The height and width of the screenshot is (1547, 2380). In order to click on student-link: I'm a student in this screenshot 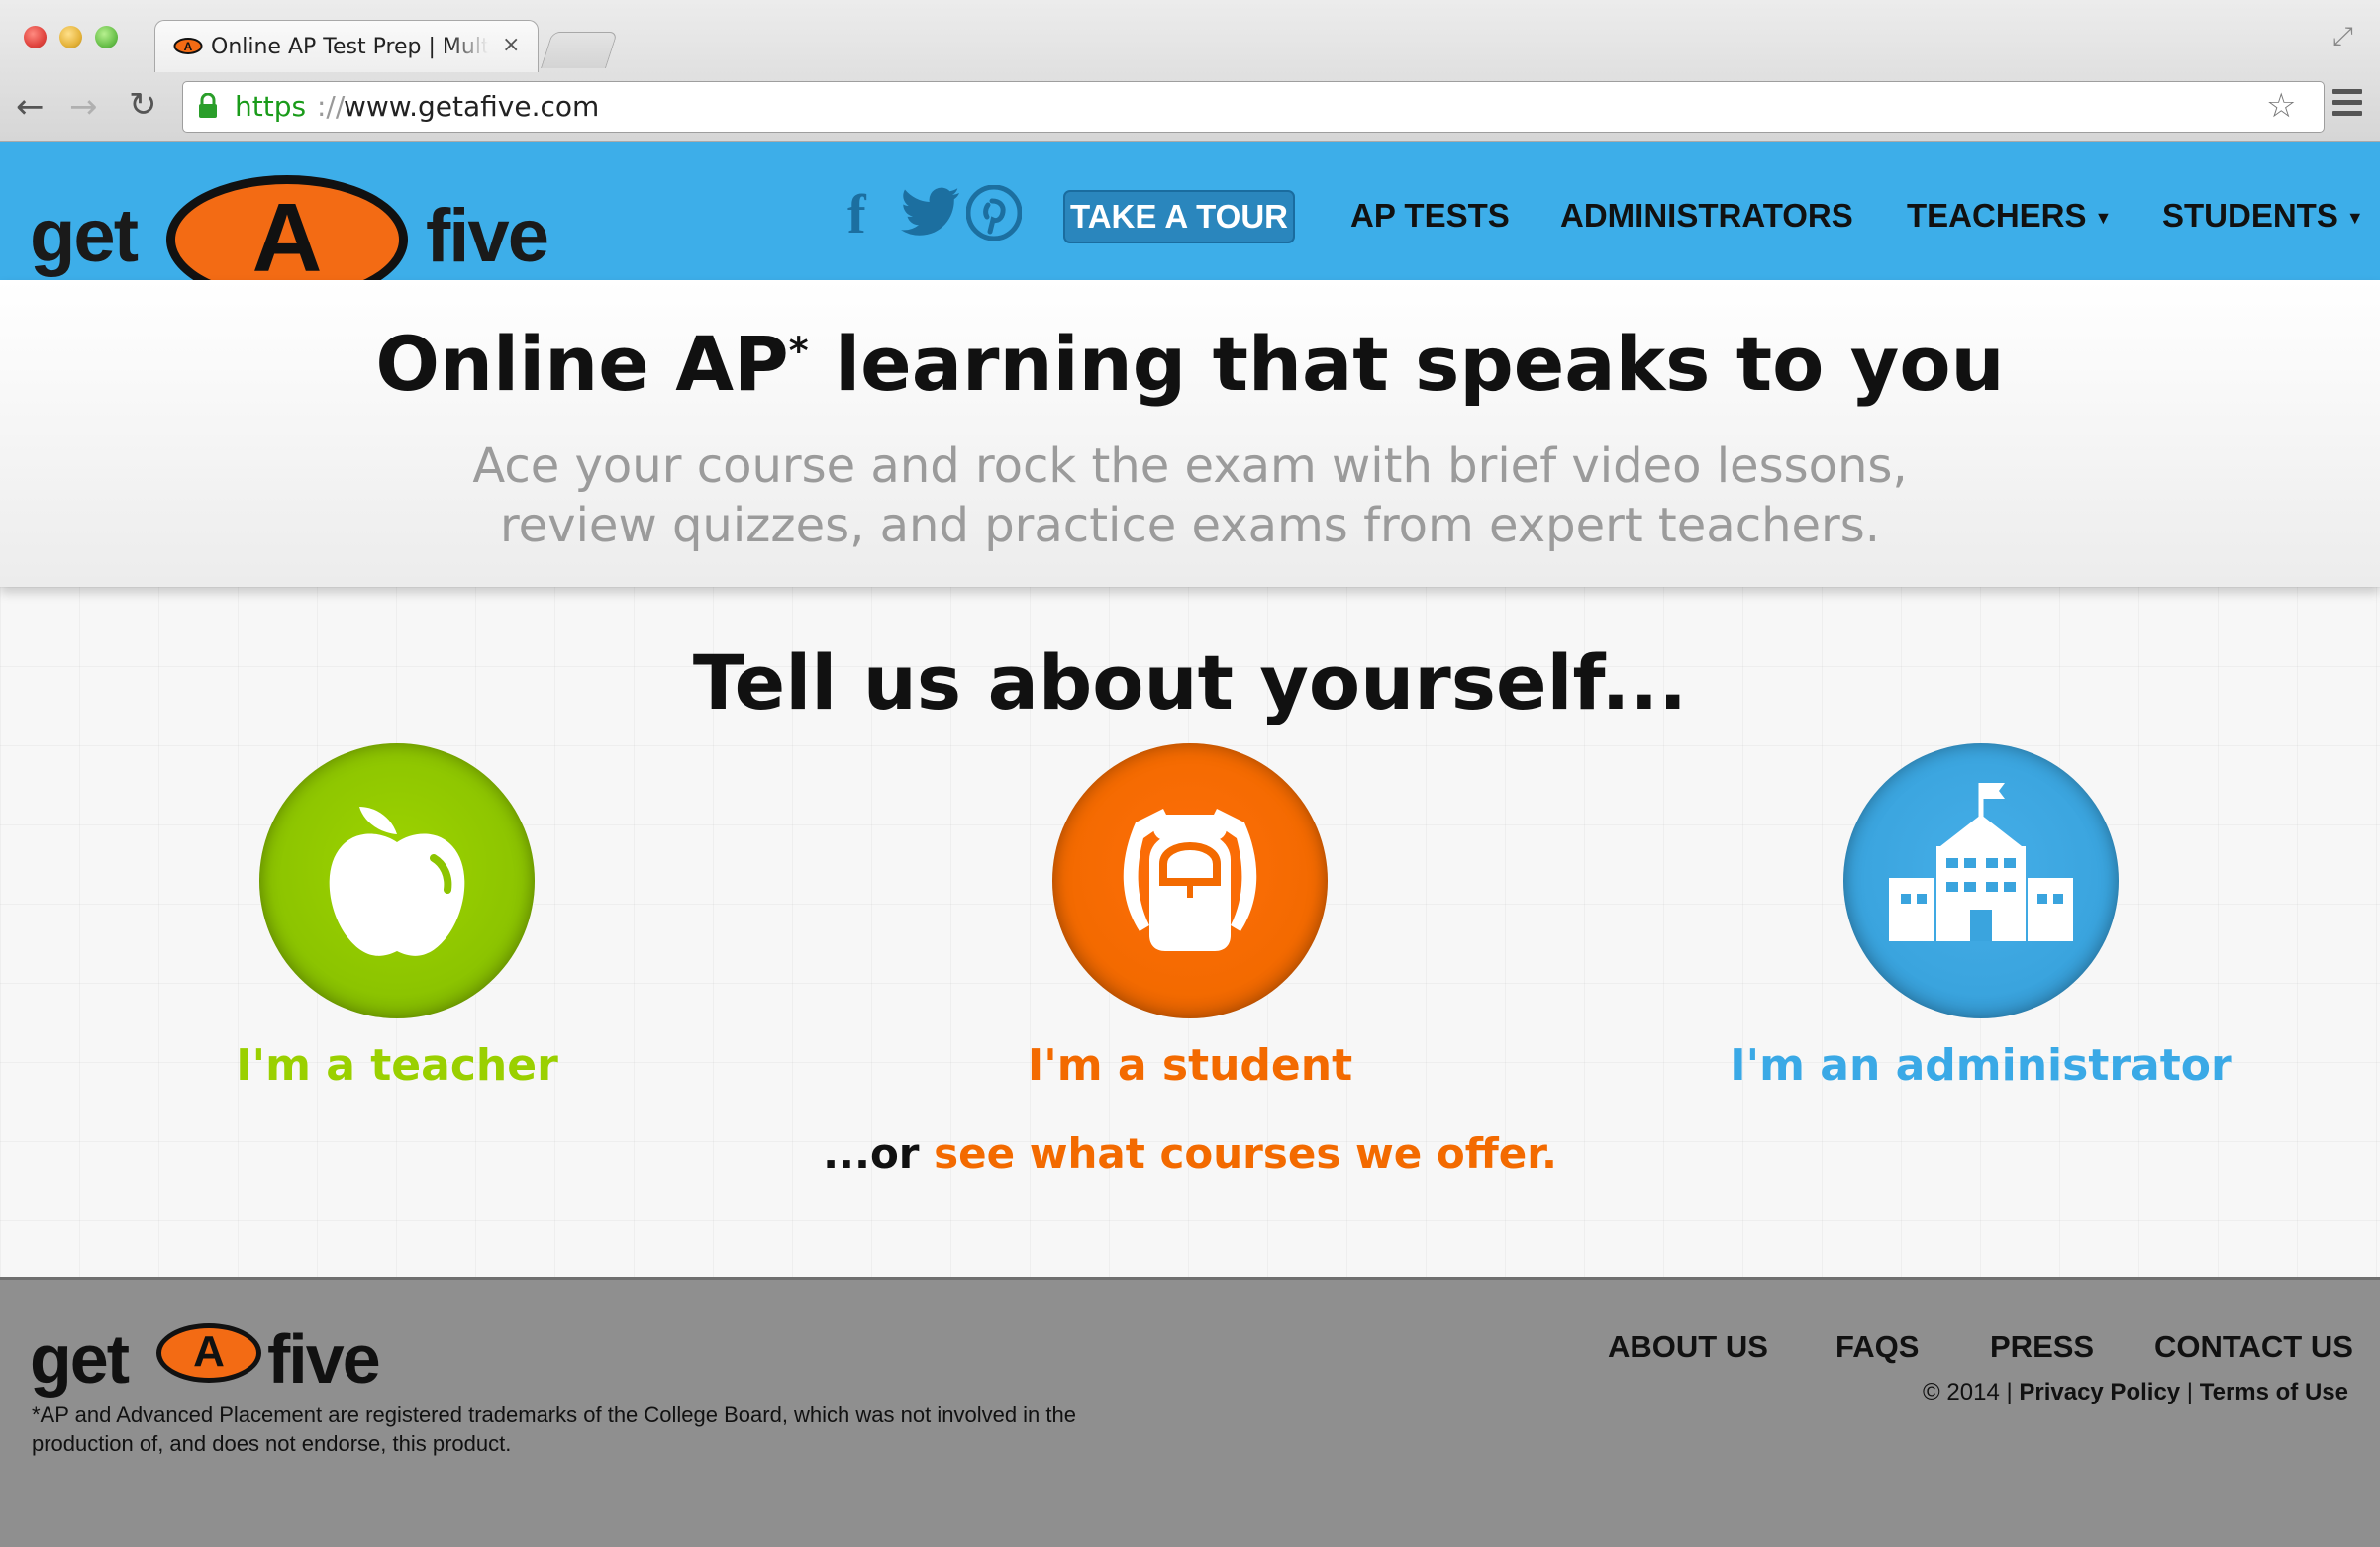, I will do `click(1190, 1065)`.